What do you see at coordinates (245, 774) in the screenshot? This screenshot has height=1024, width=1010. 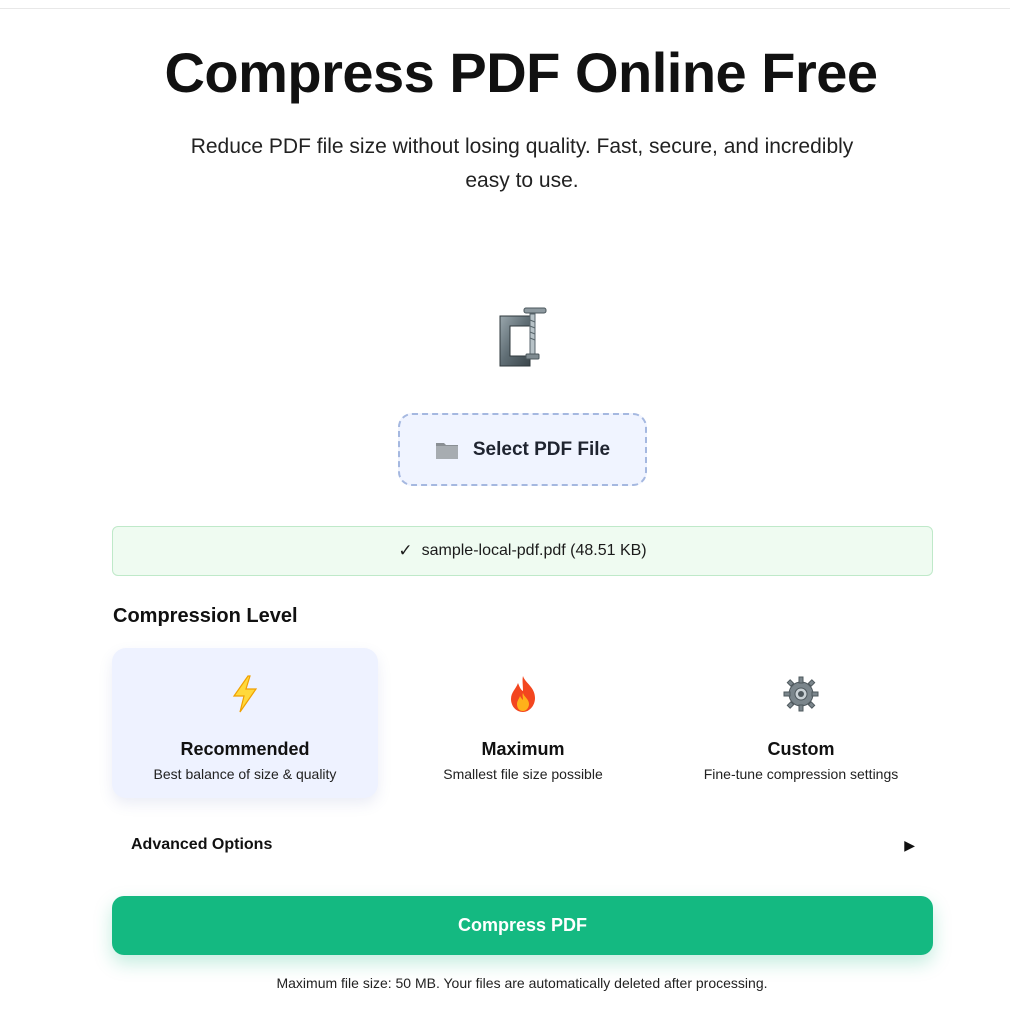 I see `level-description: Best balance of size & quality` at bounding box center [245, 774].